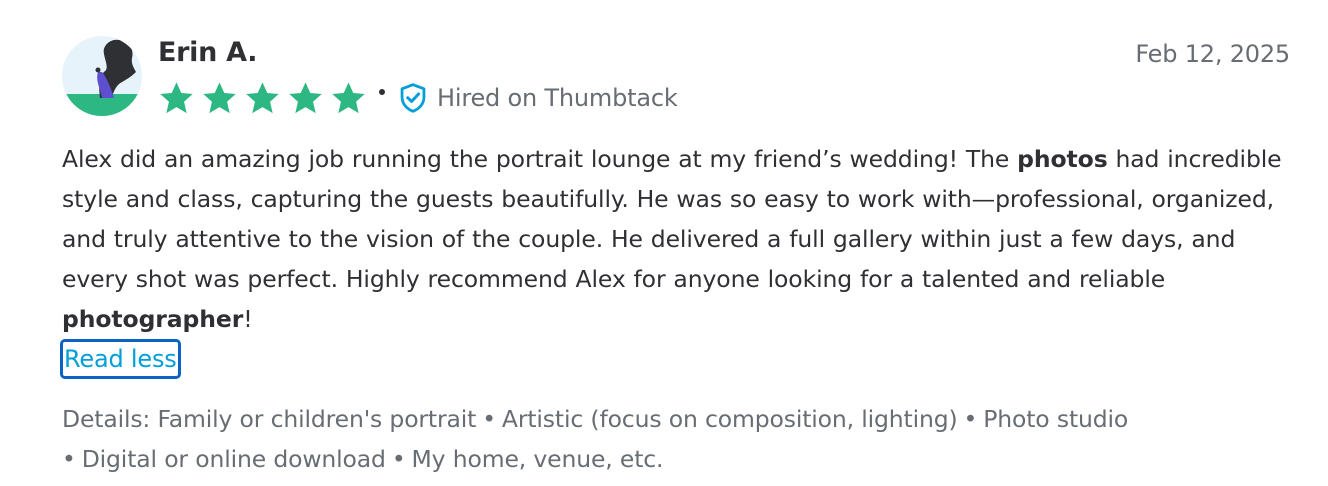 The width and height of the screenshot is (1328, 486). I want to click on star-rating, so click(262, 98).